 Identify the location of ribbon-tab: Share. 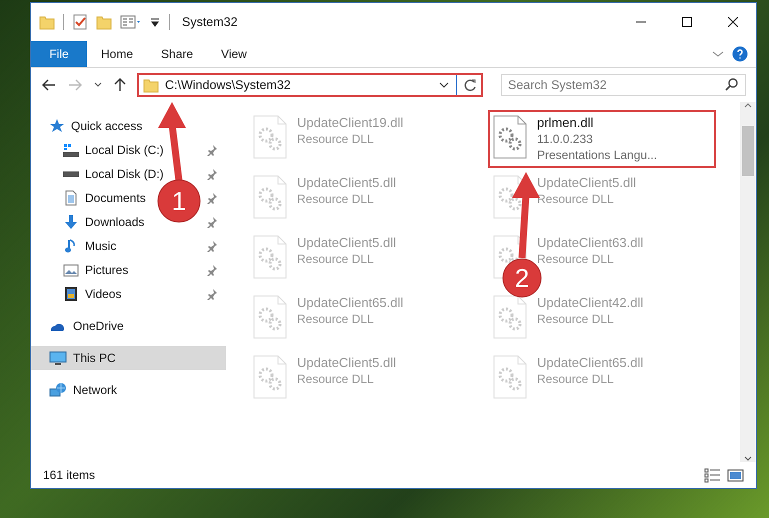
(177, 54).